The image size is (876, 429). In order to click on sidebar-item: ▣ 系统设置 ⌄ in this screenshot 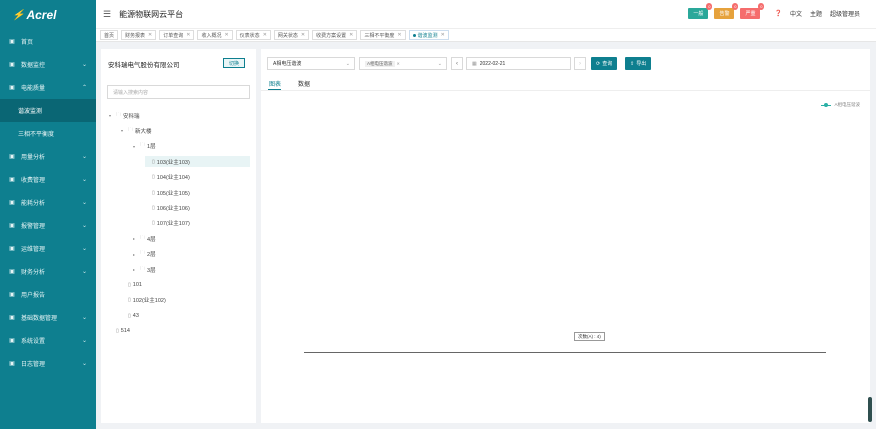, I will do `click(48, 340)`.